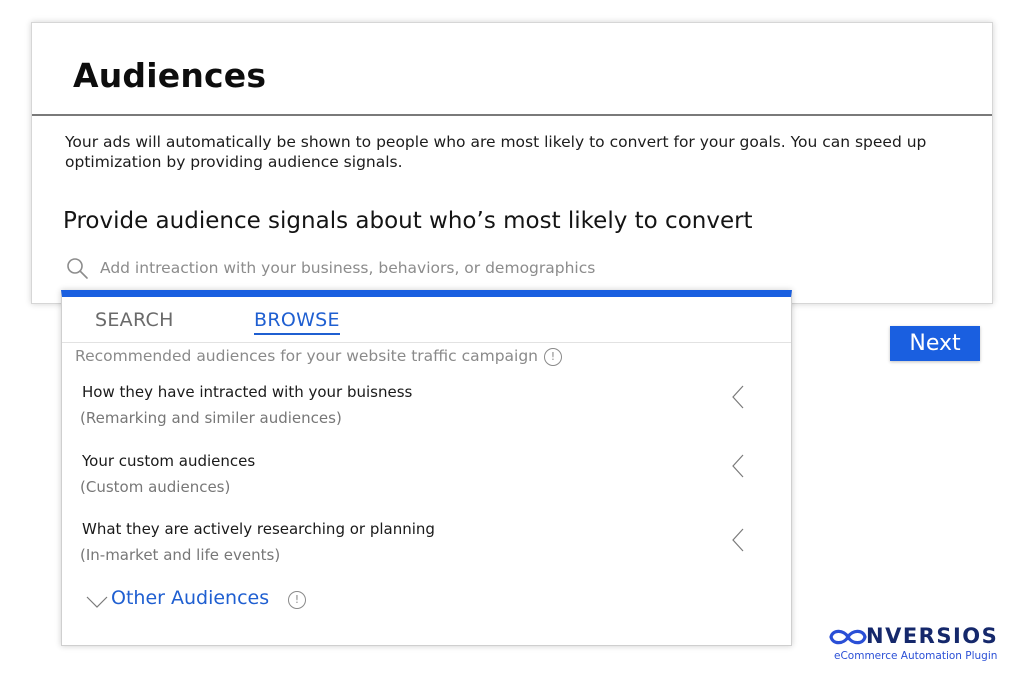 The height and width of the screenshot is (675, 1024). Describe the element at coordinates (297, 322) in the screenshot. I see `tab-browse: BROWSE` at that location.